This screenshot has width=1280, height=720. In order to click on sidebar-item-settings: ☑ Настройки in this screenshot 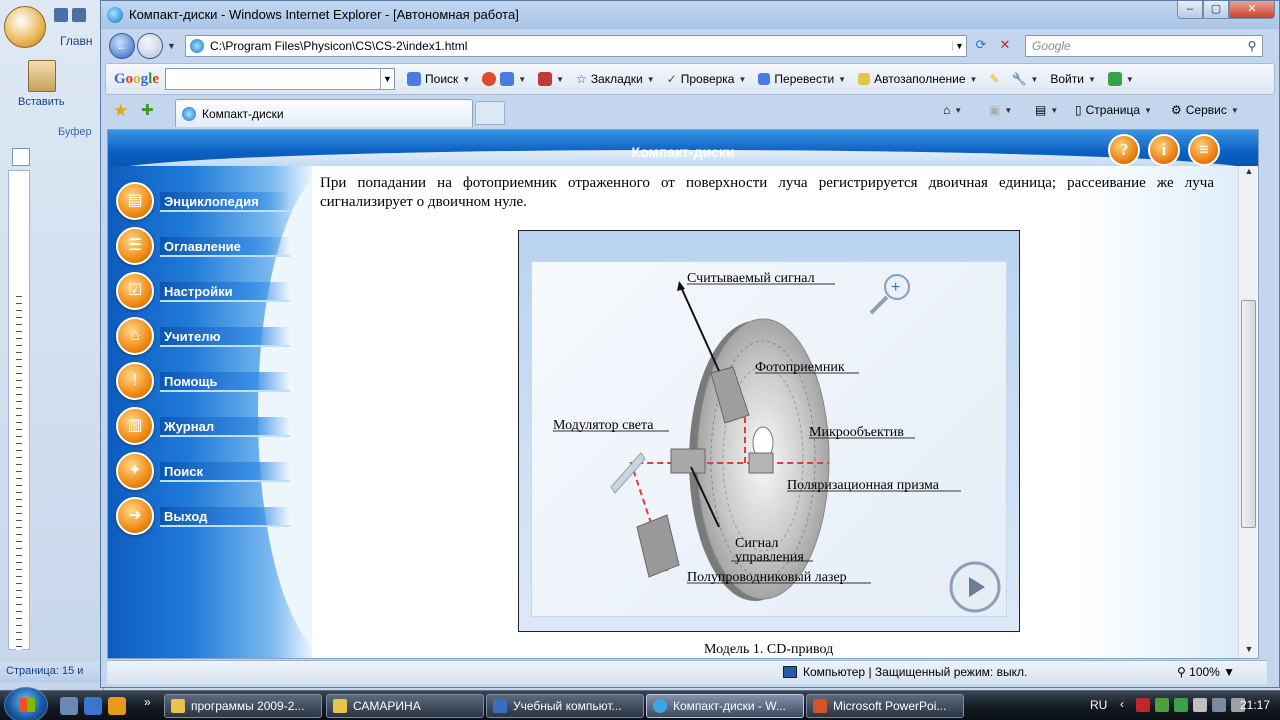, I will do `click(211, 292)`.